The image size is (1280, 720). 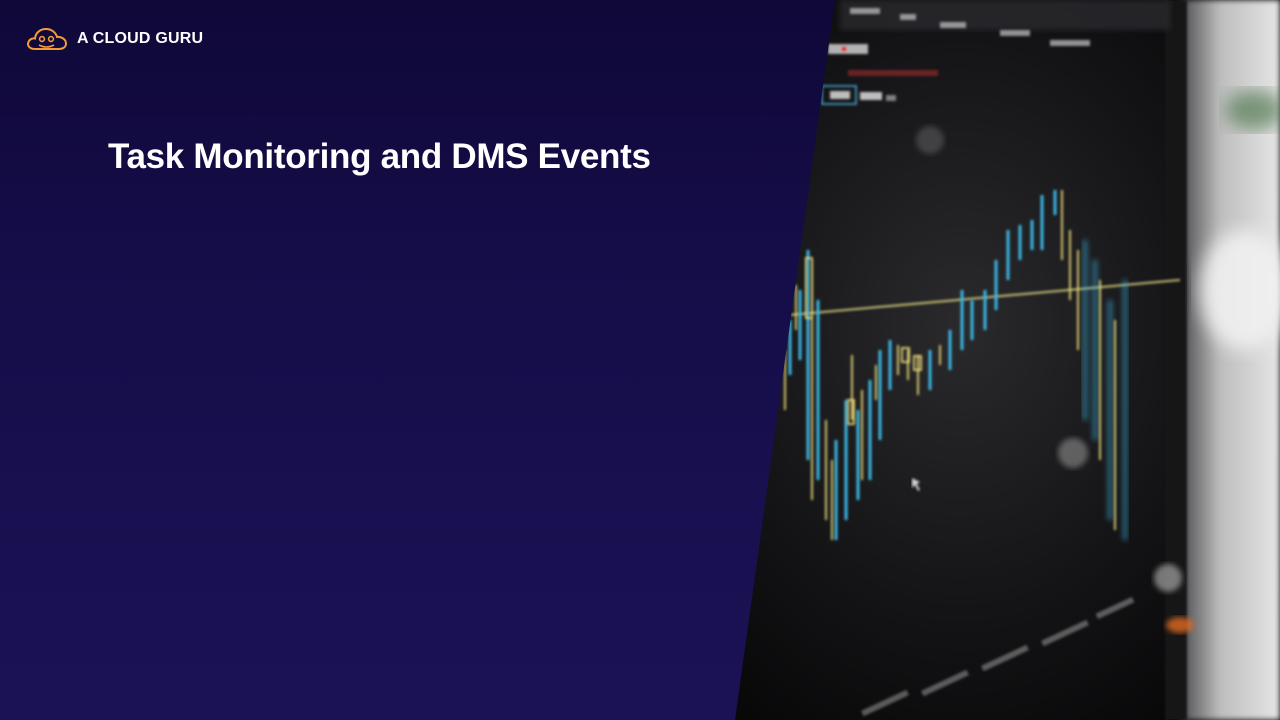 I want to click on brand-name: A CLOUD GURU, so click(x=140, y=38).